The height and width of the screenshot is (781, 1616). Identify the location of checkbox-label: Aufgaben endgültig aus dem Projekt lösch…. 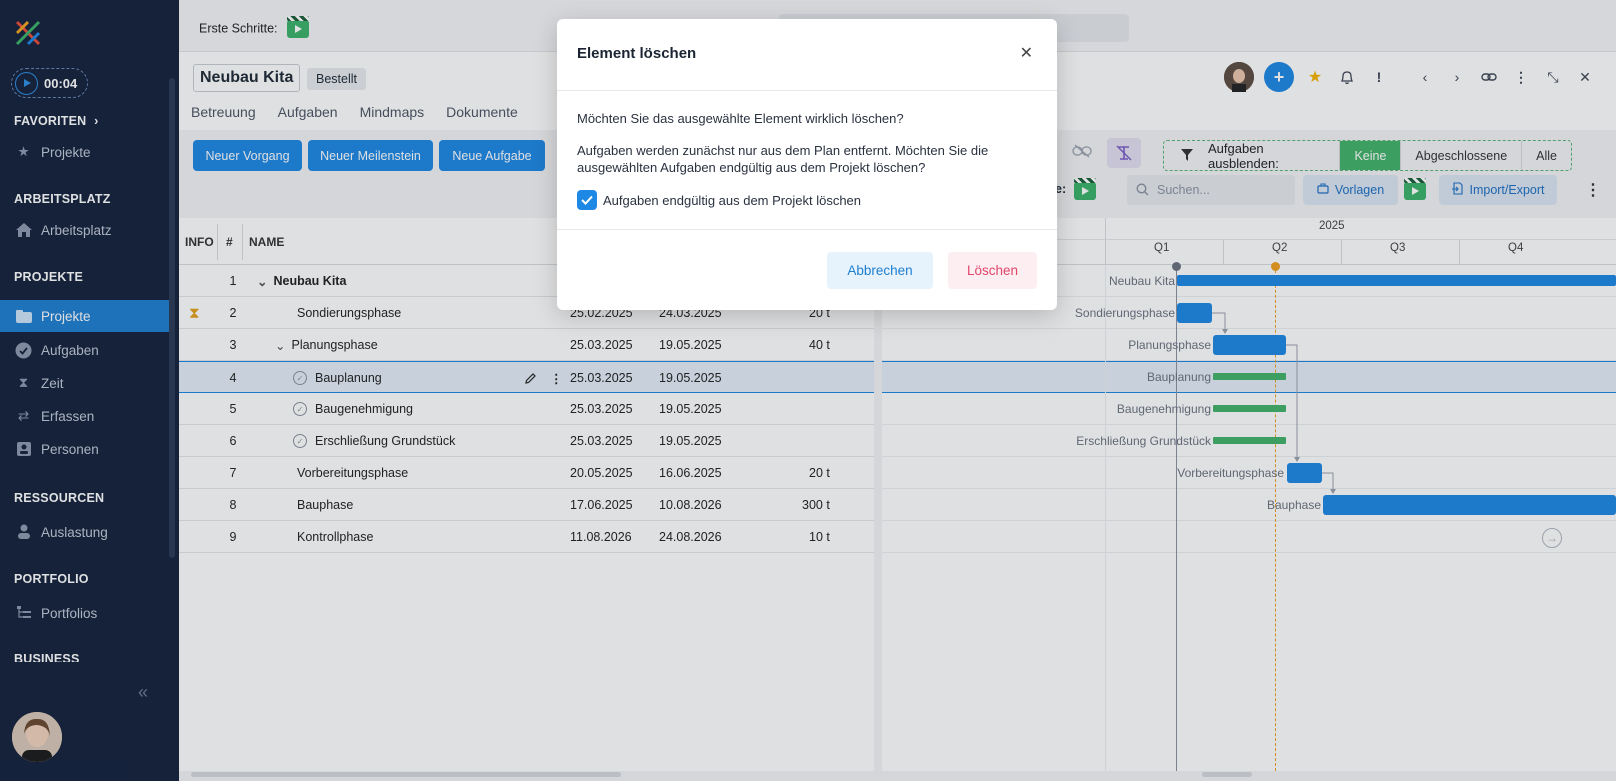
(732, 200).